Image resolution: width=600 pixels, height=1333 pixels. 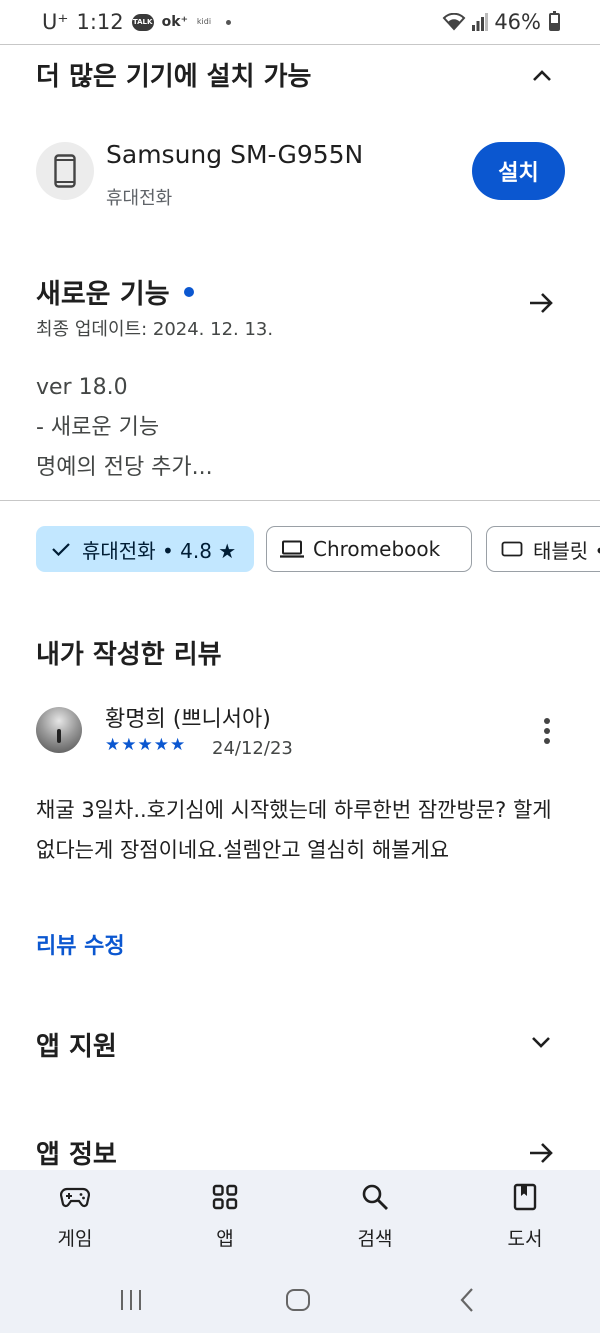 What do you see at coordinates (65, 171) in the screenshot?
I see `phone-icon` at bounding box center [65, 171].